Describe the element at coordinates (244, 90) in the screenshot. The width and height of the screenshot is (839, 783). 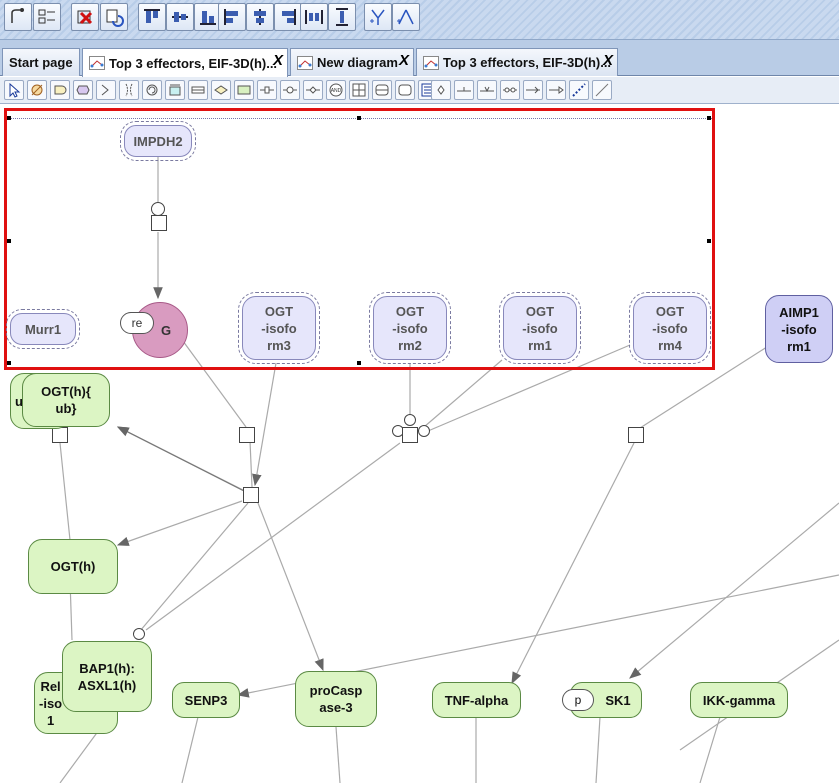
I see `association-icon` at that location.